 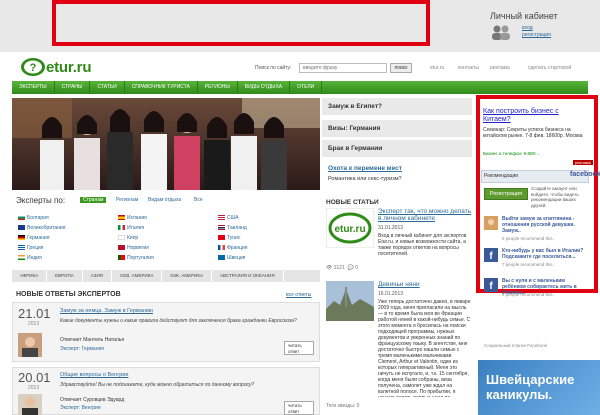 What do you see at coordinates (343, 68) in the screenshot?
I see `search-input` at bounding box center [343, 68].